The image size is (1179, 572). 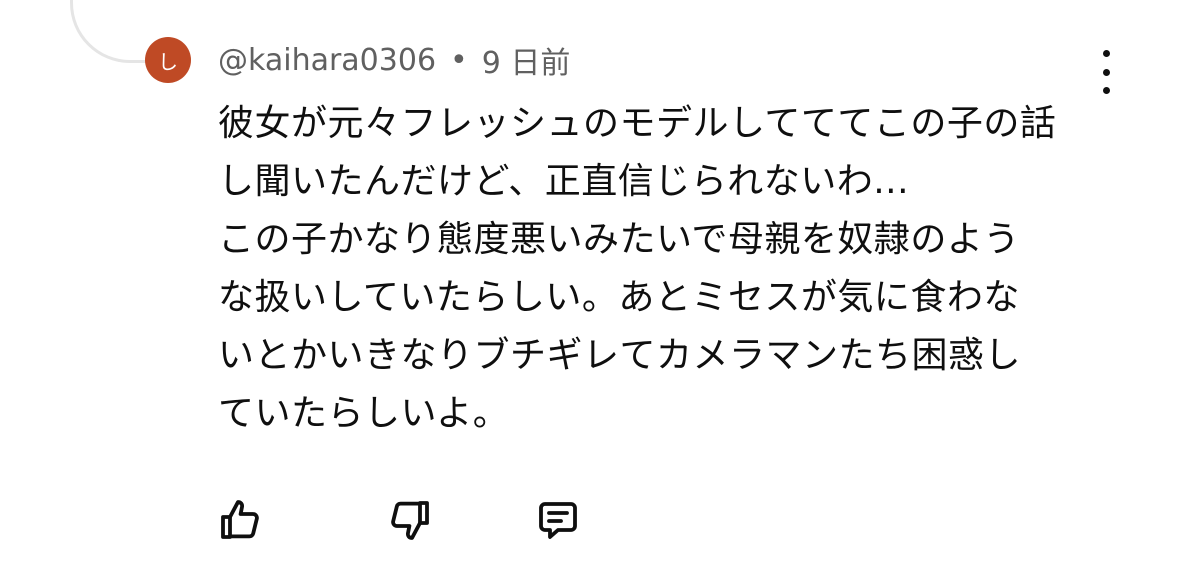 I want to click on like-button, so click(x=240, y=520).